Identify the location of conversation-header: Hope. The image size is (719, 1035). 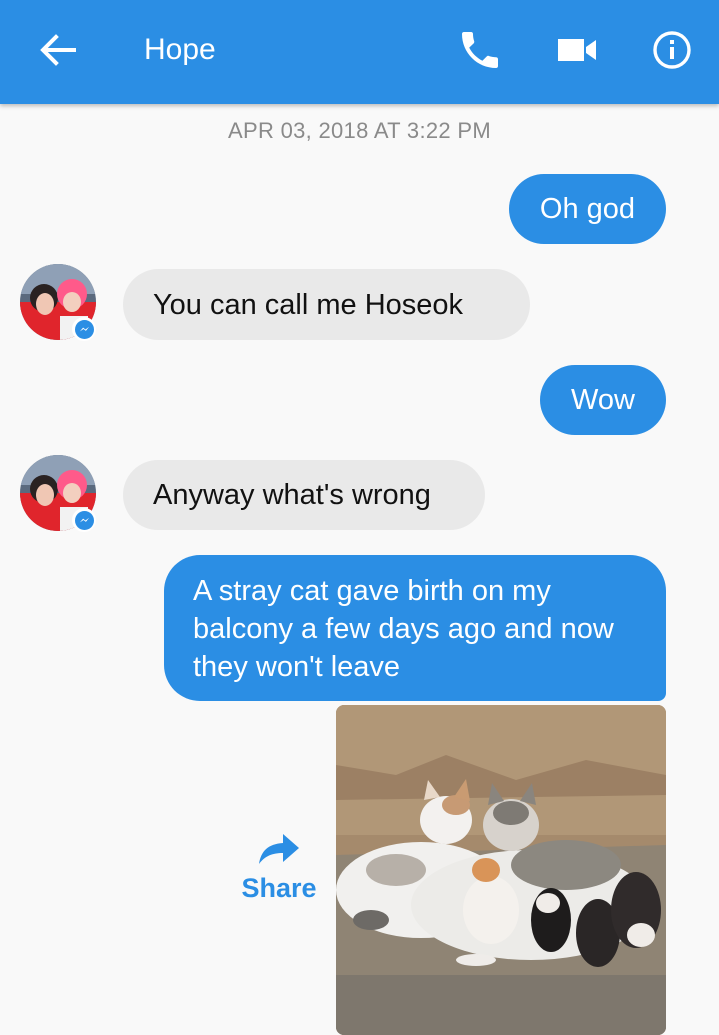
(359, 52).